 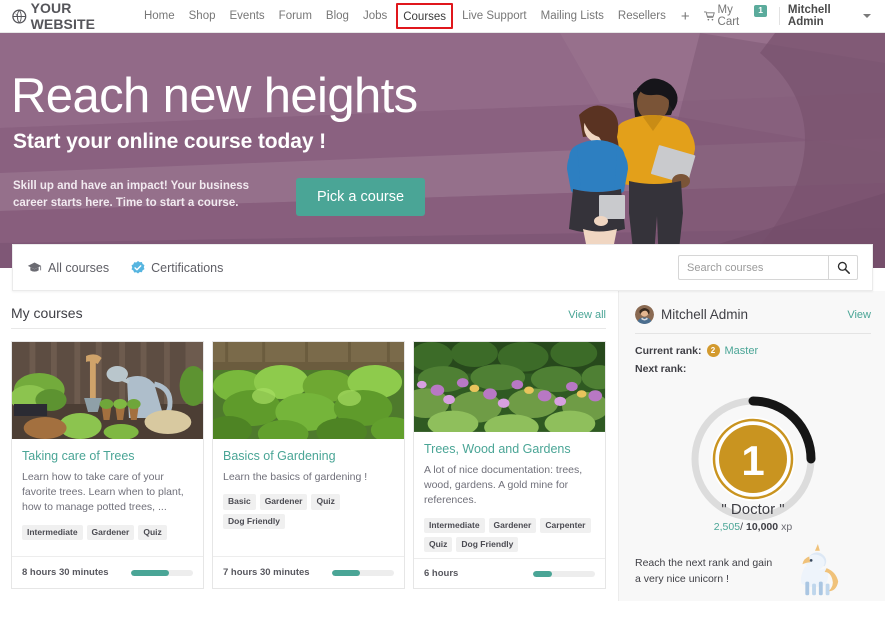 What do you see at coordinates (308, 456) in the screenshot?
I see `course-title: Basics of Gardening` at bounding box center [308, 456].